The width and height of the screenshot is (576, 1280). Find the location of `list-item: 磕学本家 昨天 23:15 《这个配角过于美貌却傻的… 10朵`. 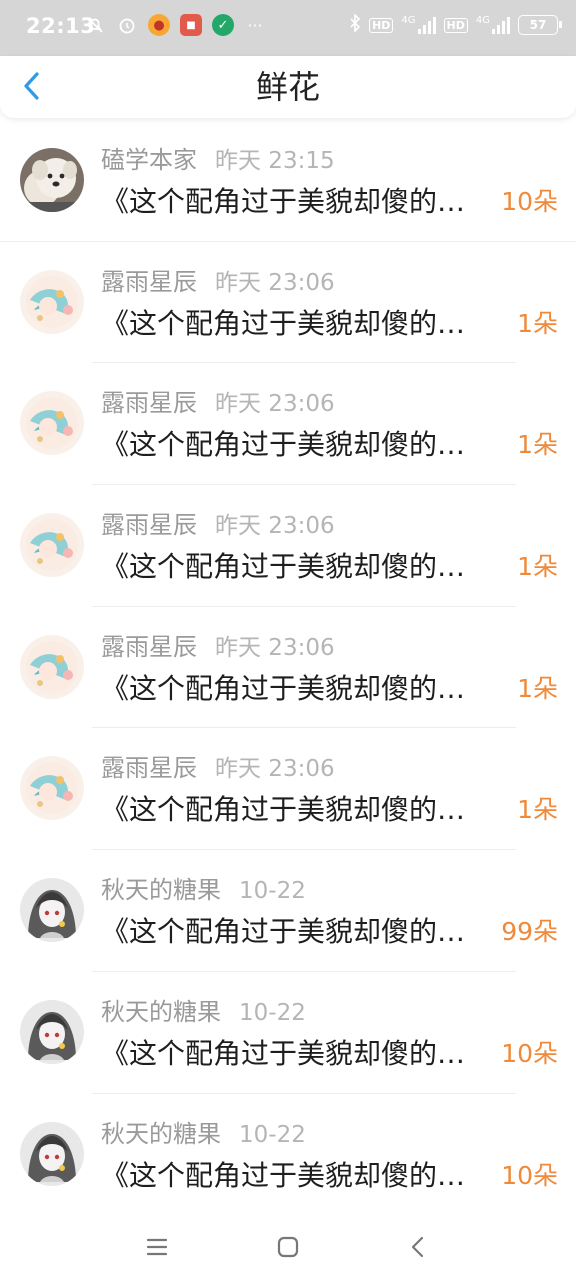

list-item: 磕学本家 昨天 23:15 《这个配角过于美貌却傻的… 10朵 is located at coordinates (288, 181).